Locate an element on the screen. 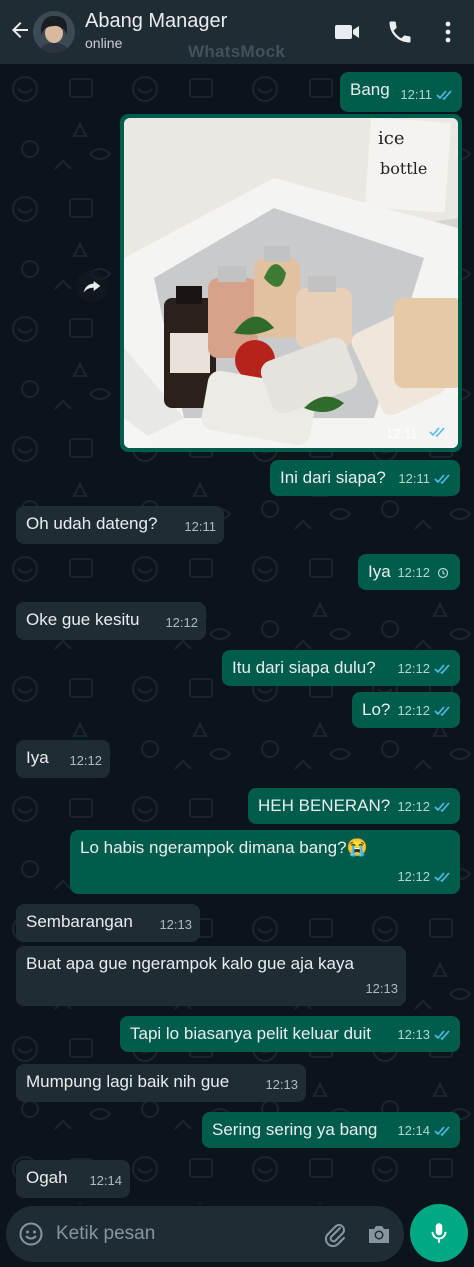  message-input-placeholder: Ketik pesan is located at coordinates (105, 1234).